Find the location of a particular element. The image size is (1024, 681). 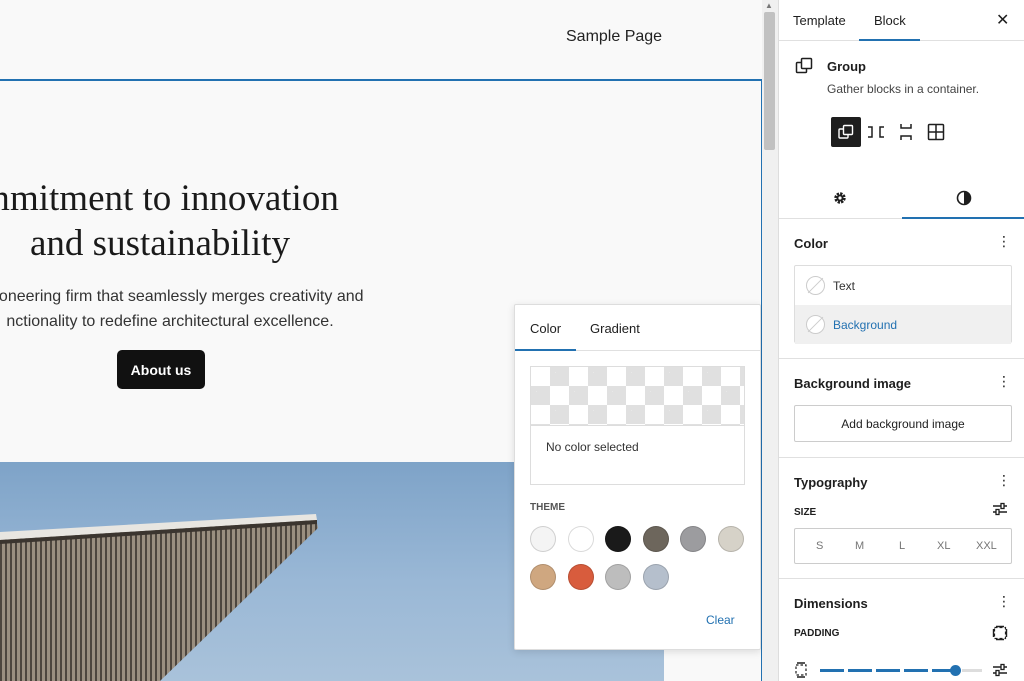

color-item-list: Text Background is located at coordinates (903, 304).